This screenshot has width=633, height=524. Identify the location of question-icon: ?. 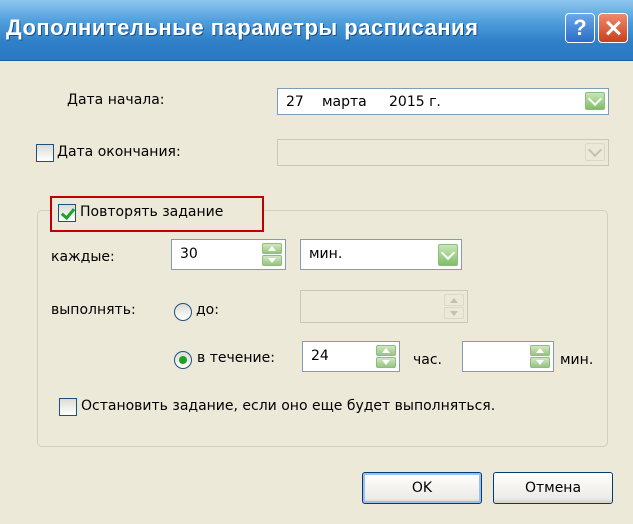
(580, 27).